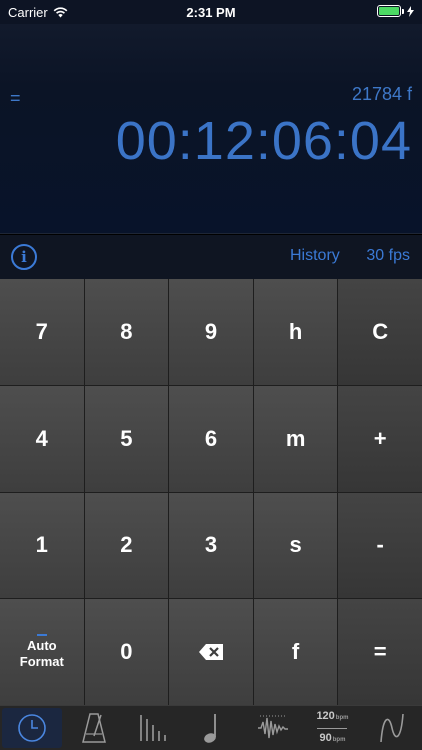  What do you see at coordinates (126, 332) in the screenshot?
I see `key-8: 8` at bounding box center [126, 332].